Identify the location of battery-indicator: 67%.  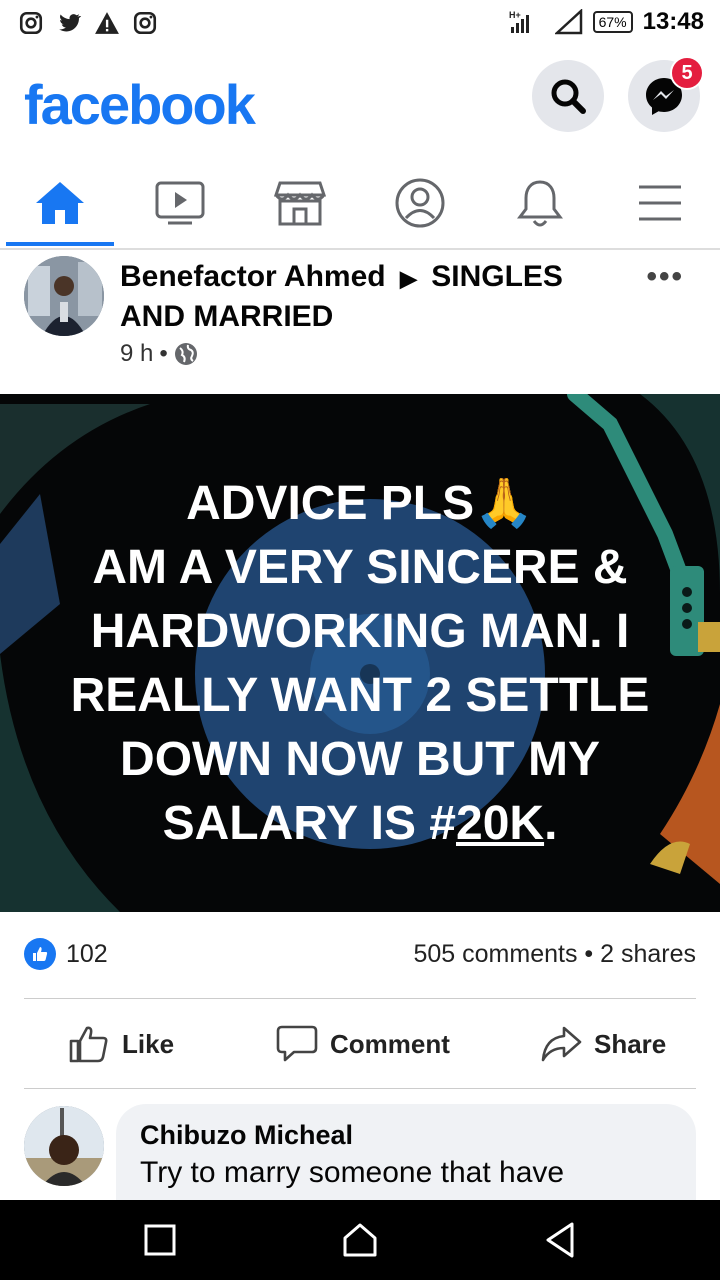
(612, 22).